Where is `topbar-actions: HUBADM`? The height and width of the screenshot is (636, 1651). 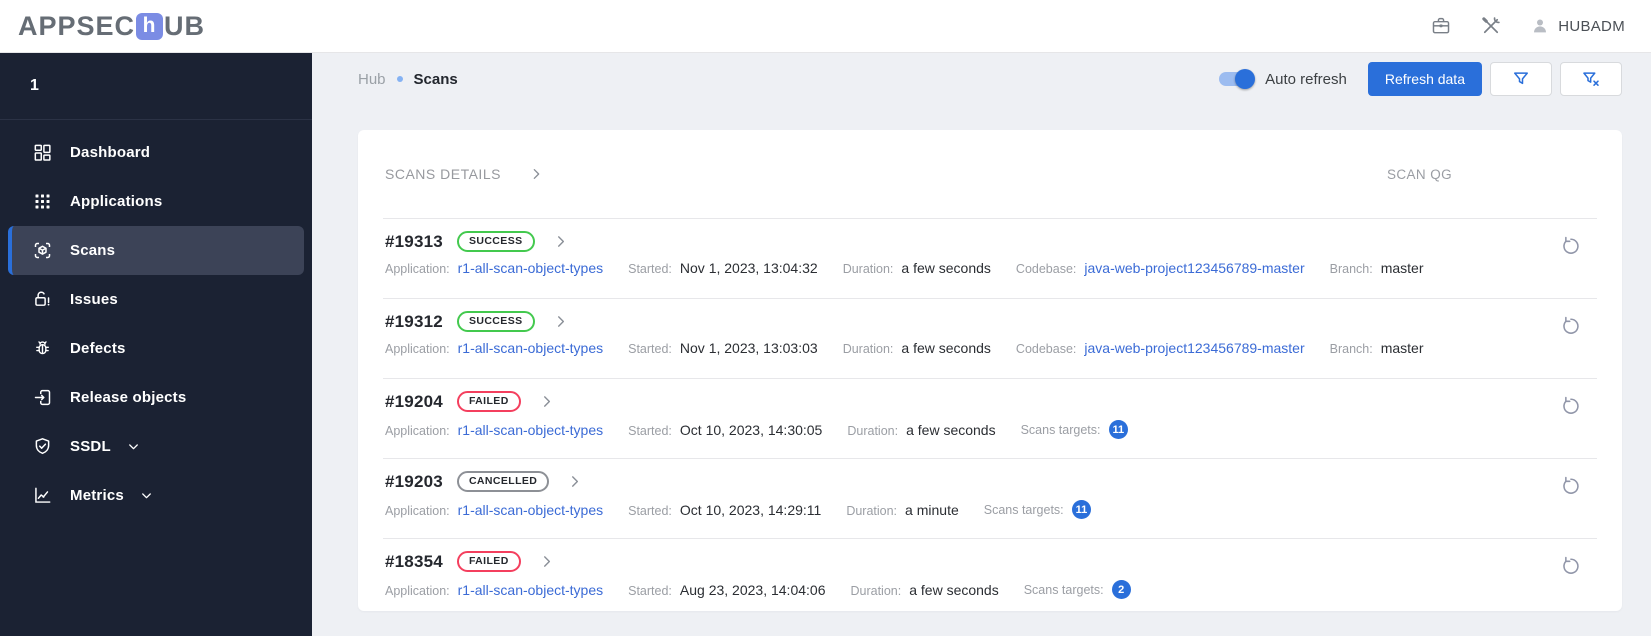
topbar-actions: HUBADM is located at coordinates (1527, 26).